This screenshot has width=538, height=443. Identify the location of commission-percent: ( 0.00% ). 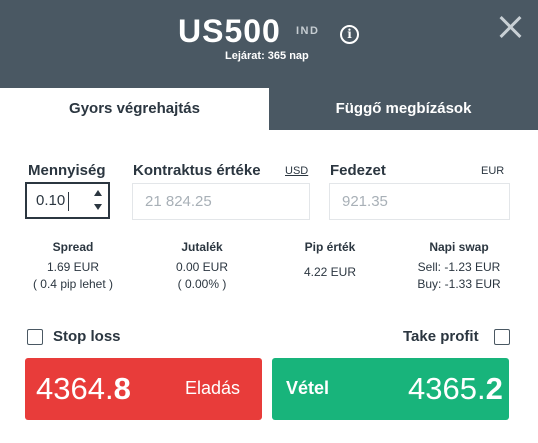
(202, 284).